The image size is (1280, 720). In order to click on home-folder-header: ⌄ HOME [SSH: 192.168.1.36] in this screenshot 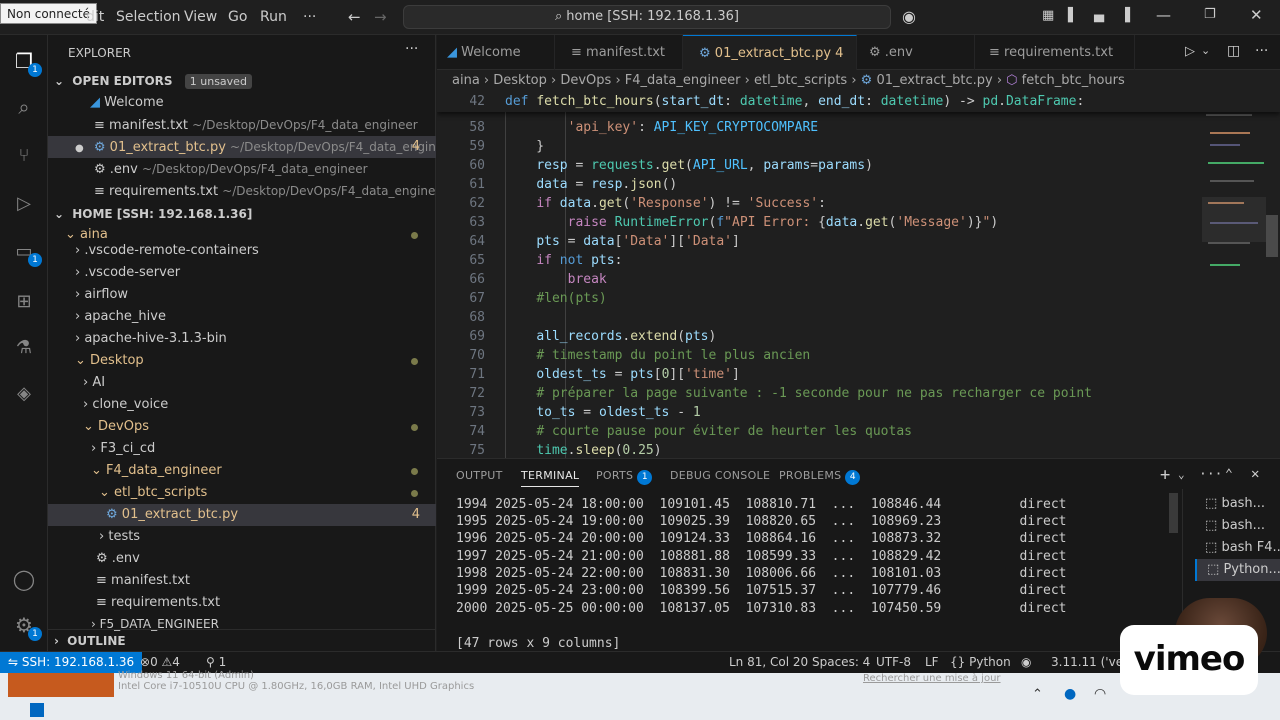, I will do `click(242, 214)`.